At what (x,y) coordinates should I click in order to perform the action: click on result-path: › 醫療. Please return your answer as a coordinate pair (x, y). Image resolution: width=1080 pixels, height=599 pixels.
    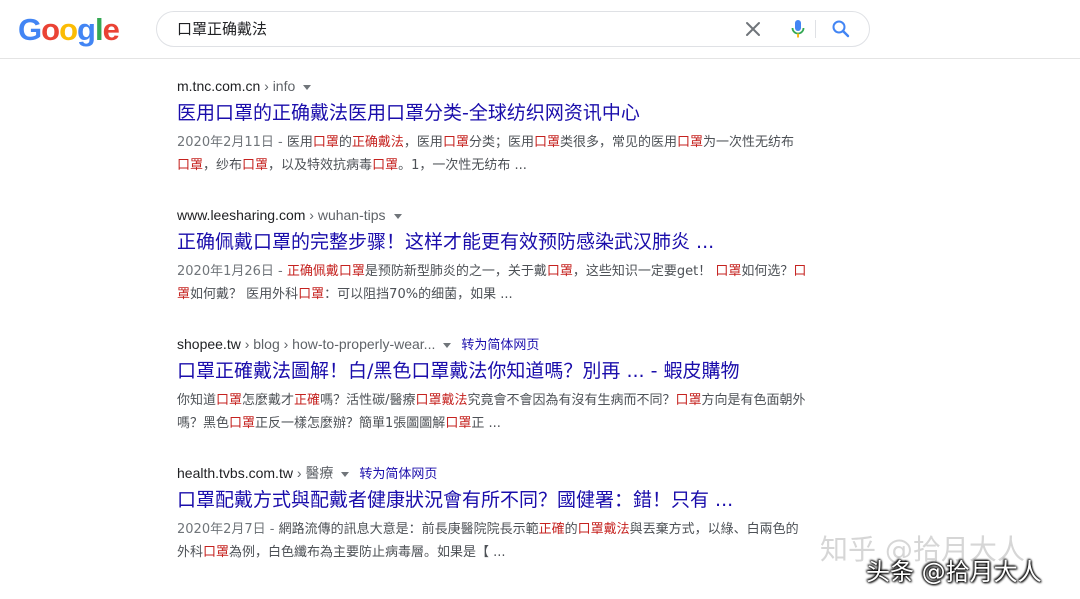
    Looking at the image, I should click on (313, 473).